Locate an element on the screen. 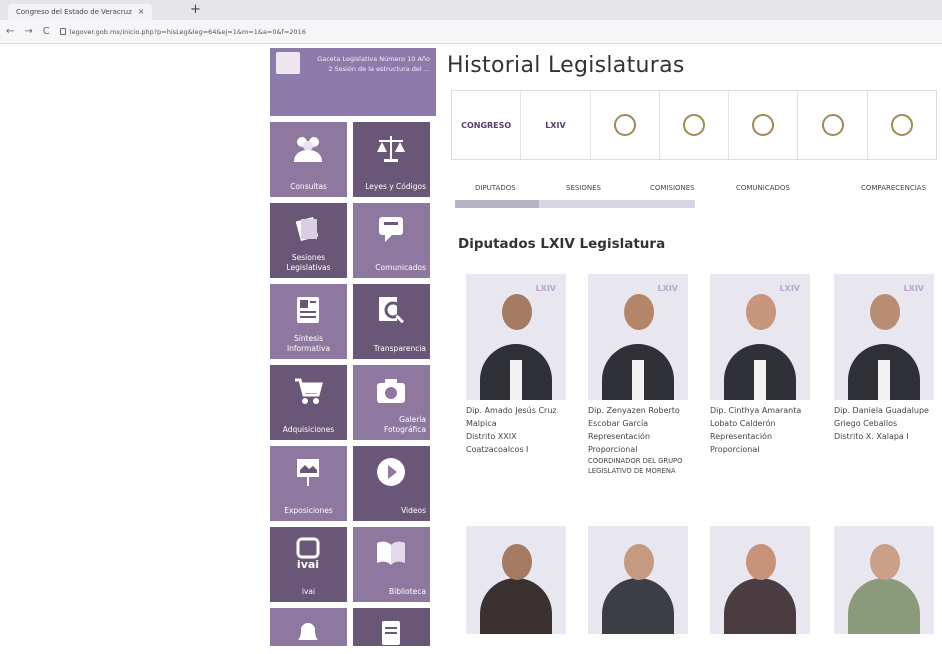 The height and width of the screenshot is (654, 942). back-icon: ← is located at coordinates (10, 31).